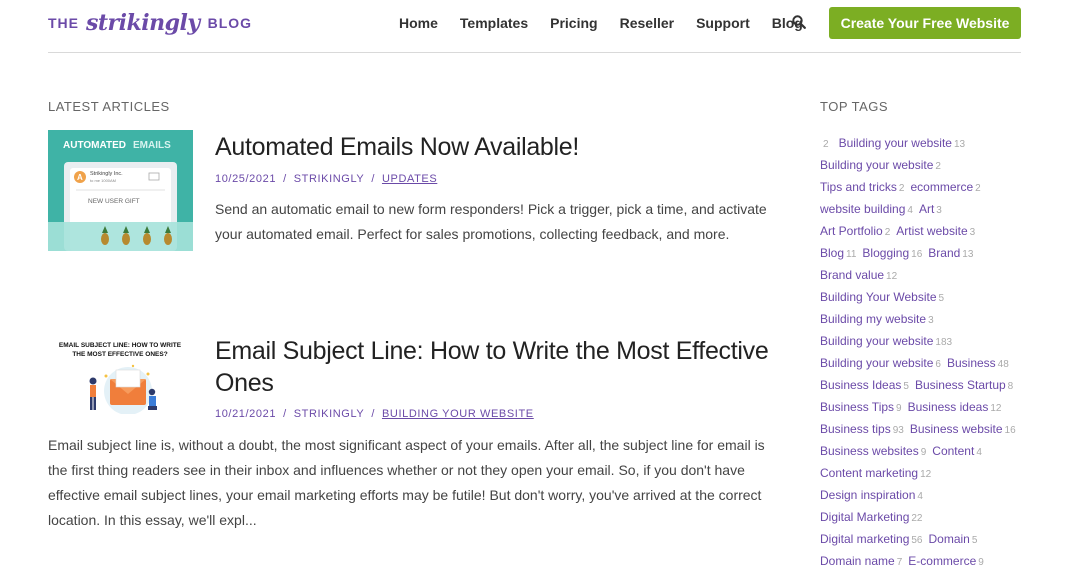 This screenshot has width=1084, height=571. I want to click on tag-link: Business Startup 8, so click(964, 385).